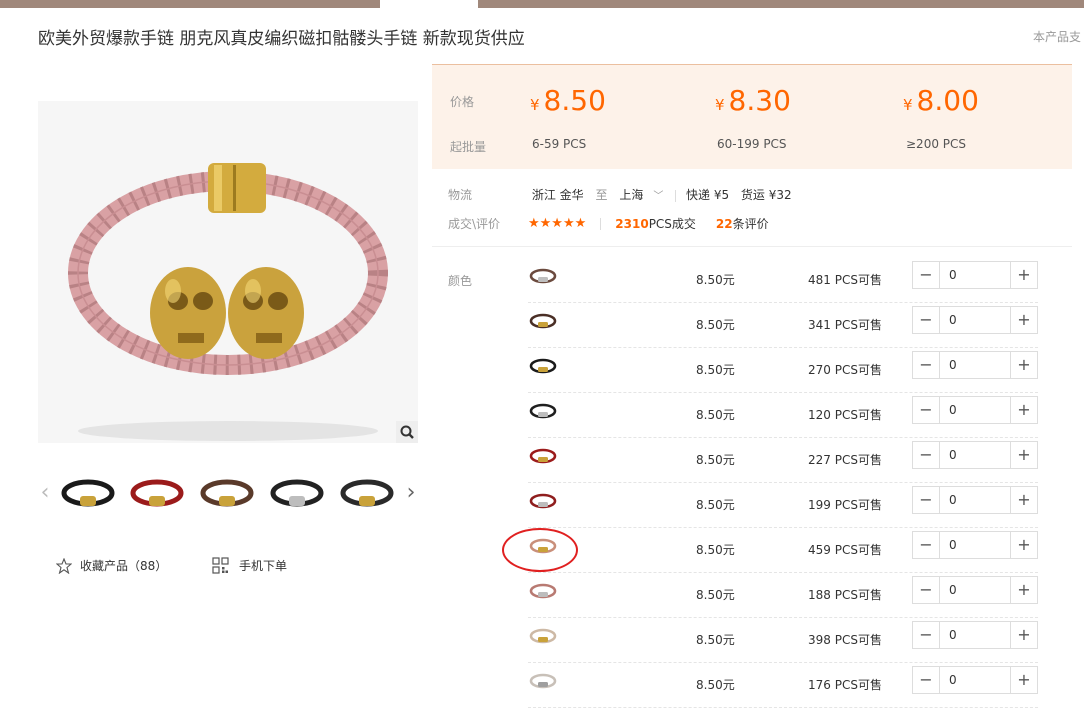 The width and height of the screenshot is (1084, 719). What do you see at coordinates (568, 100) in the screenshot?
I see `tier-1-price: ¥8.50` at bounding box center [568, 100].